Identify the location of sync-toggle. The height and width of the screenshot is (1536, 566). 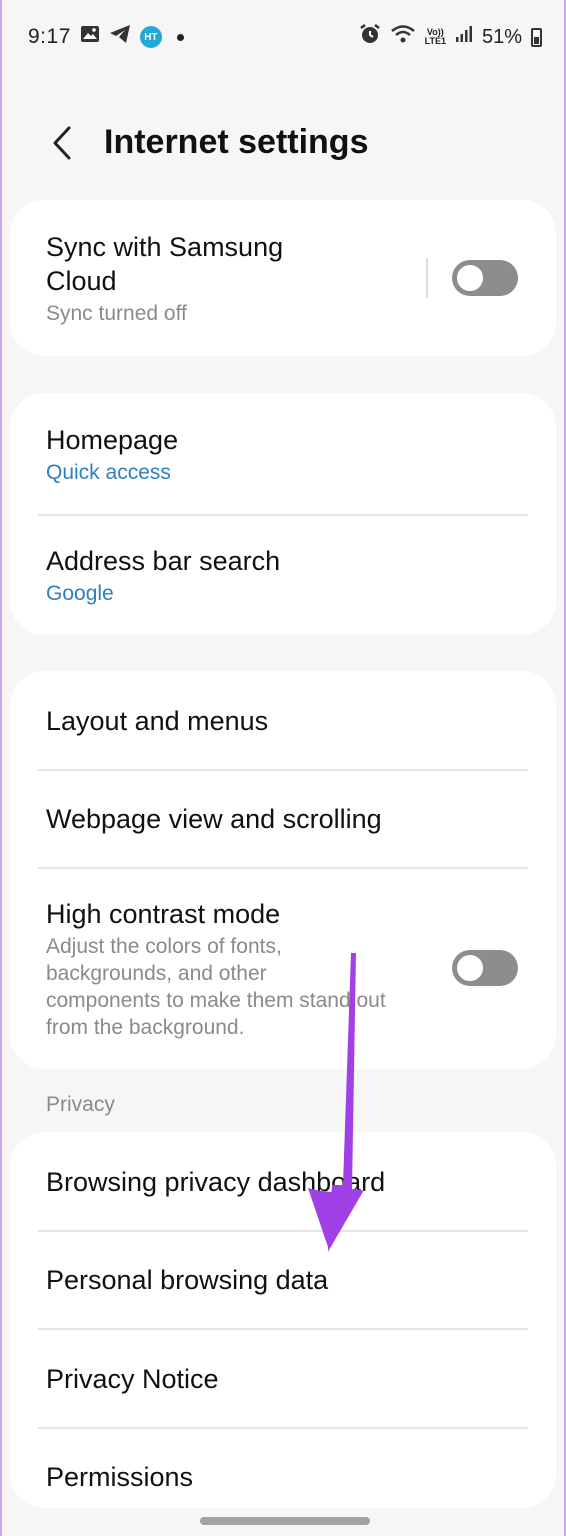
(485, 278).